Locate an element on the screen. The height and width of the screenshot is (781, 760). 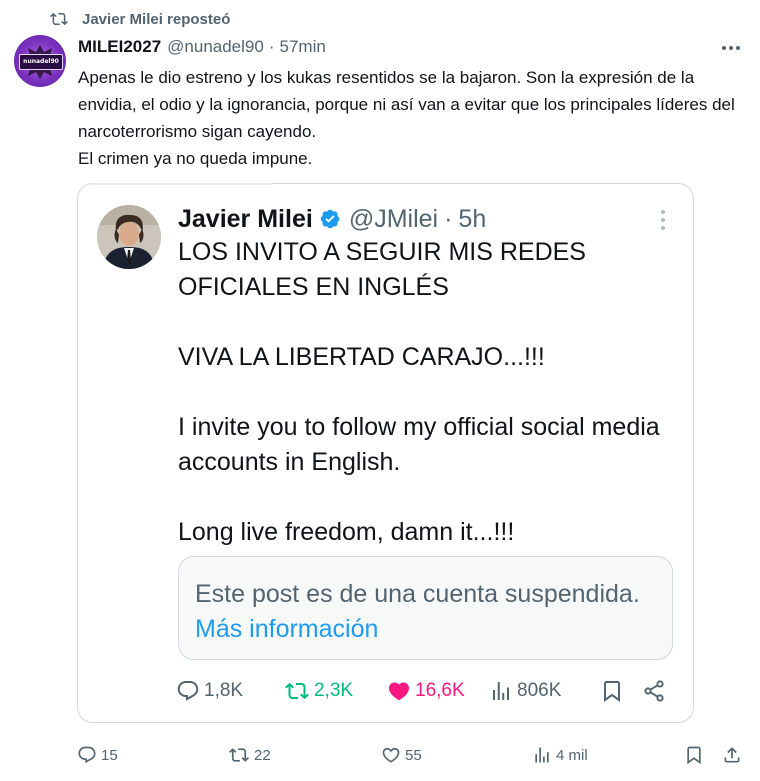
quoted-author-avatar is located at coordinates (129, 237).